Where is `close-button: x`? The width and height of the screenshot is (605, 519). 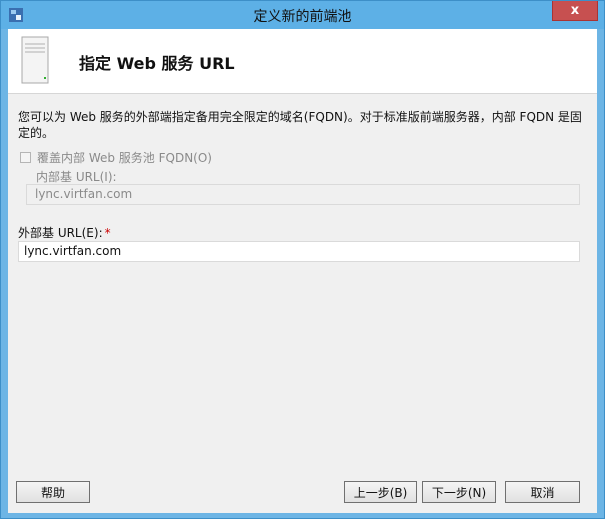
close-button: x is located at coordinates (575, 11).